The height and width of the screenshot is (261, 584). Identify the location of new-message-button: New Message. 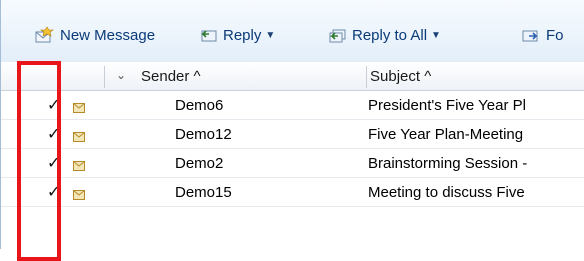
(95, 35).